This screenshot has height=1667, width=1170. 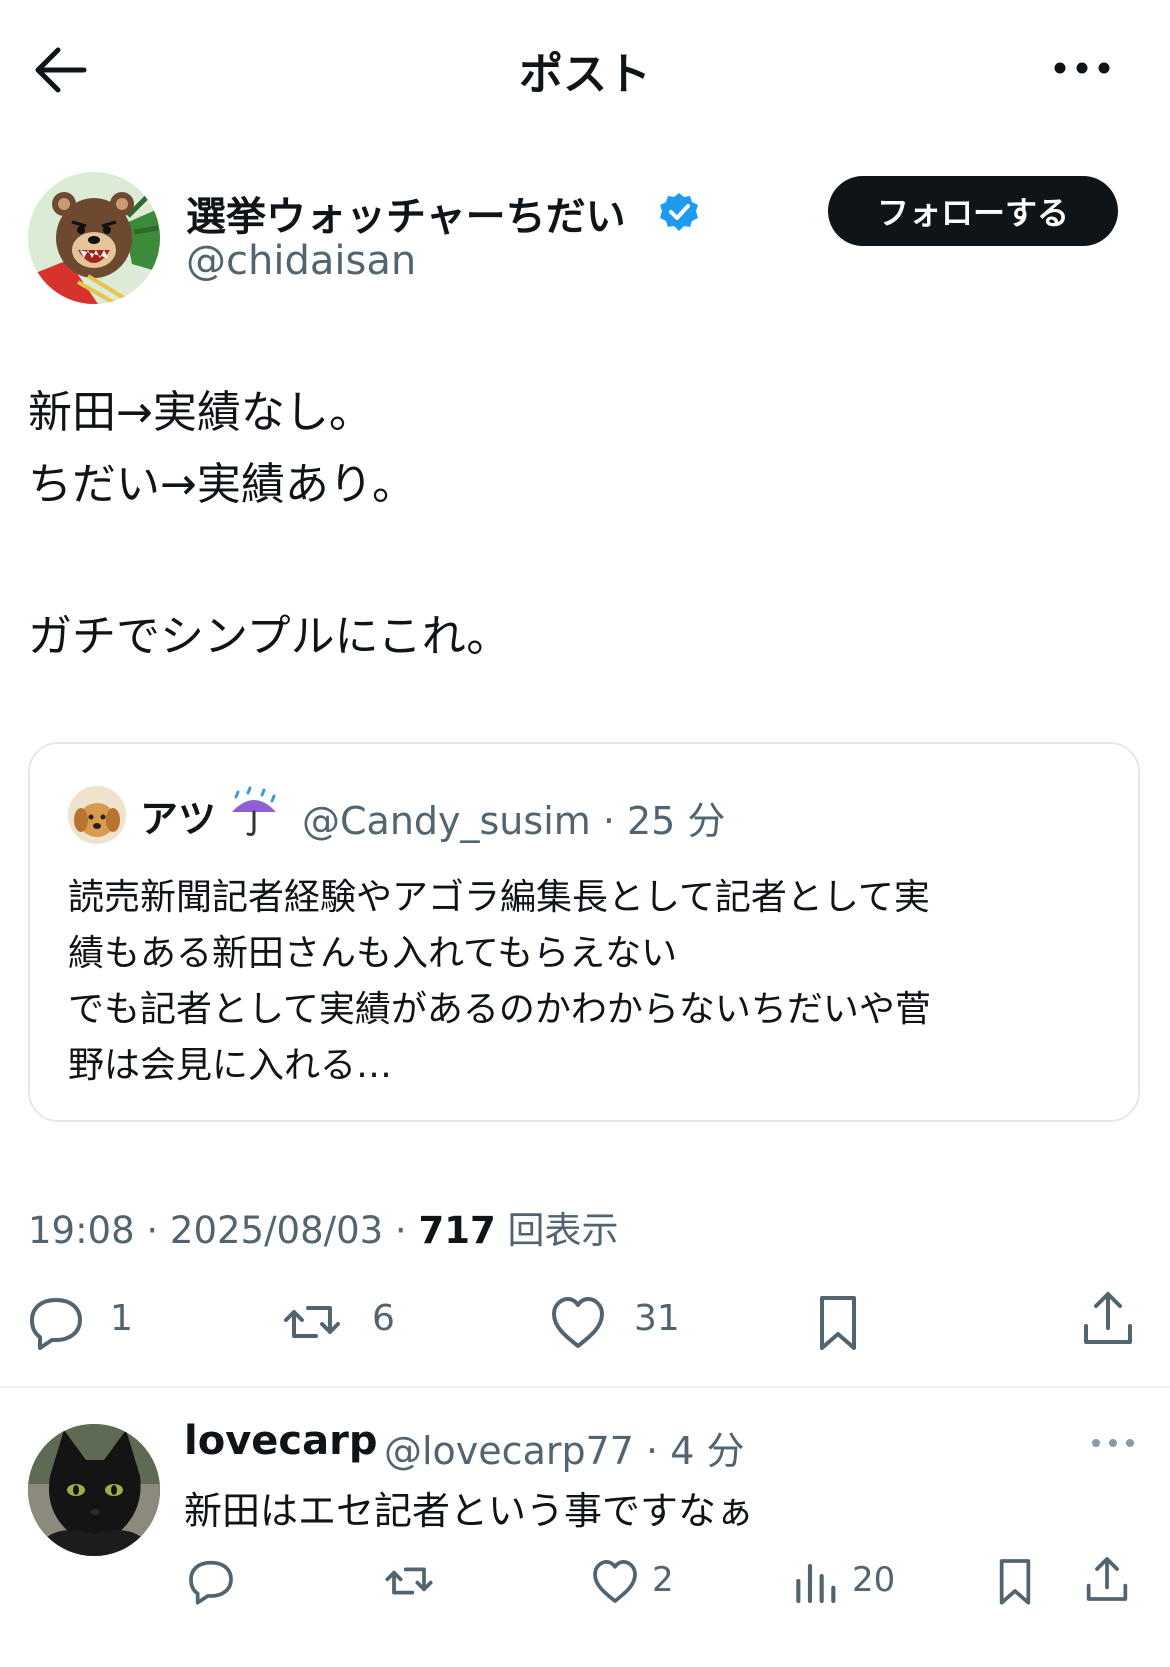 What do you see at coordinates (1082, 68) in the screenshot?
I see `more-icon` at bounding box center [1082, 68].